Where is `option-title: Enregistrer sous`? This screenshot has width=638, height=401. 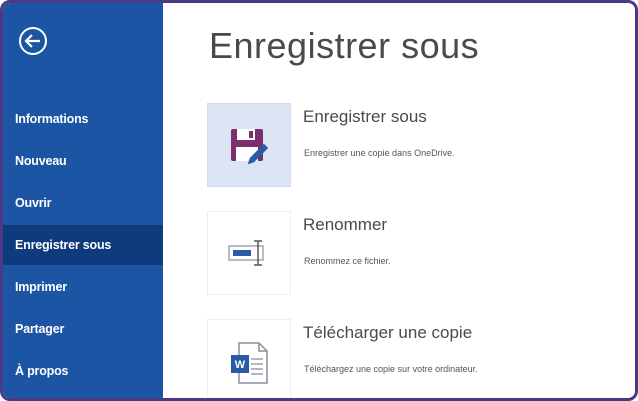 option-title: Enregistrer sous is located at coordinates (365, 116).